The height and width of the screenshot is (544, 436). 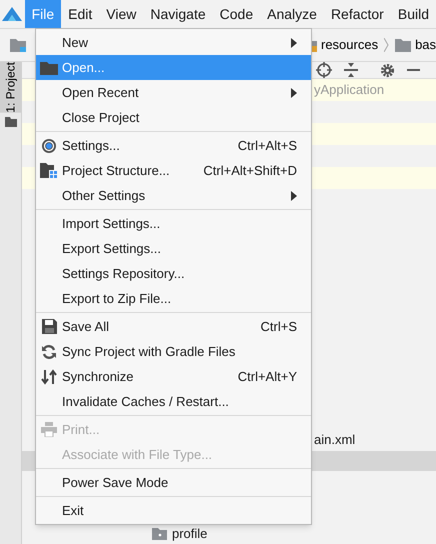 What do you see at coordinates (250, 171) in the screenshot?
I see `shortcut-label: Ctrl+Alt+Shift+D` at bounding box center [250, 171].